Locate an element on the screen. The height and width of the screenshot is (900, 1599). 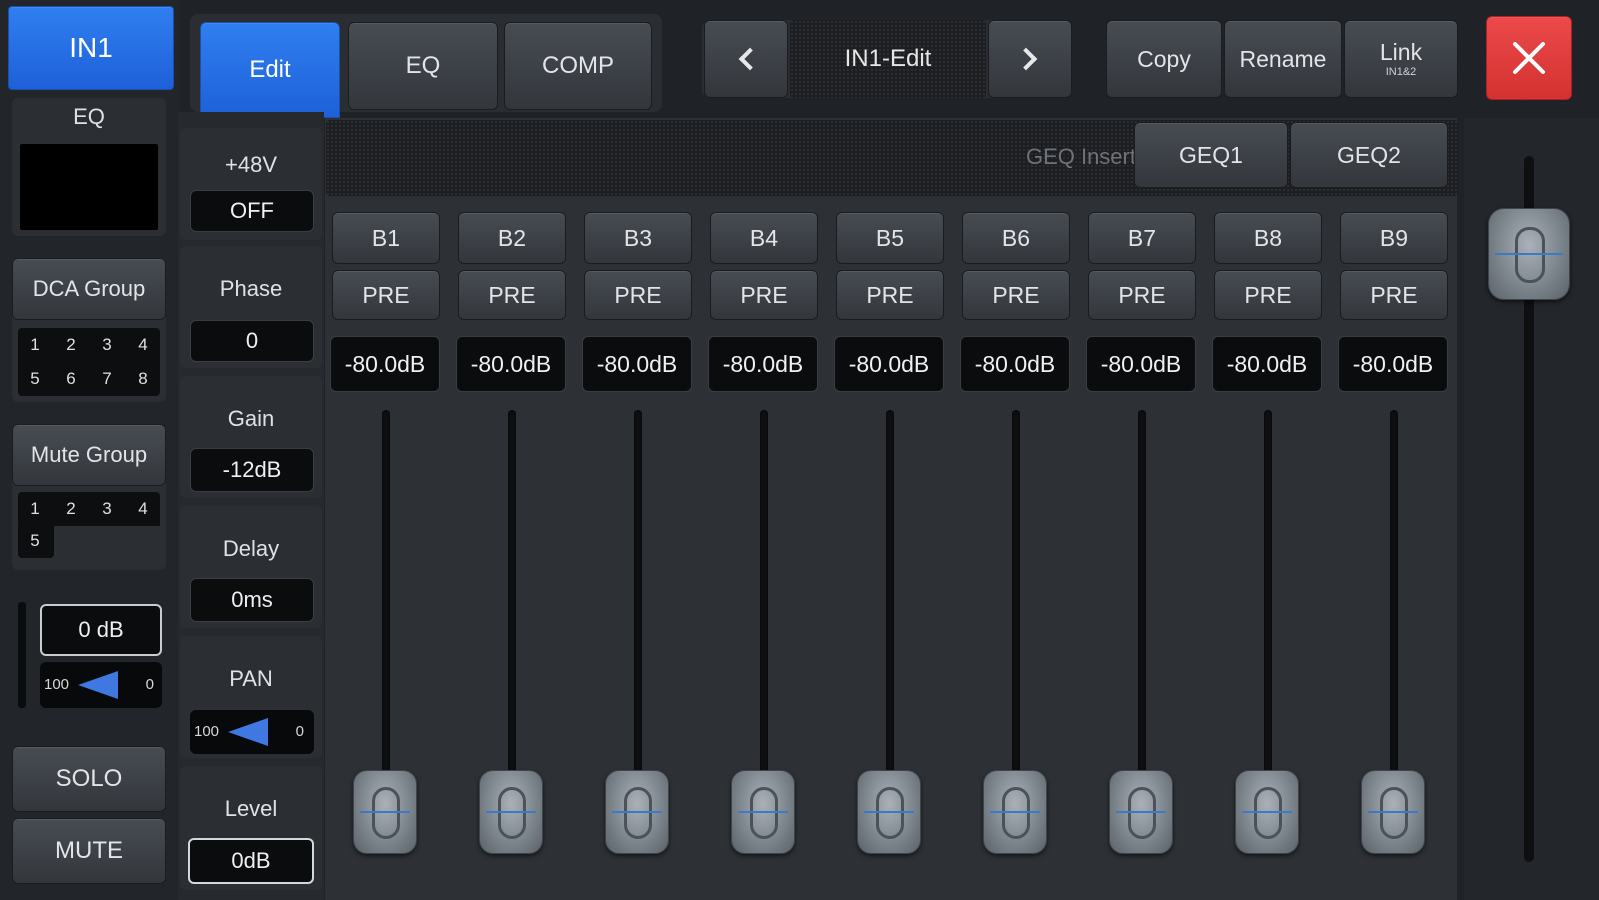
mute-number: 1 is located at coordinates (35, 509).